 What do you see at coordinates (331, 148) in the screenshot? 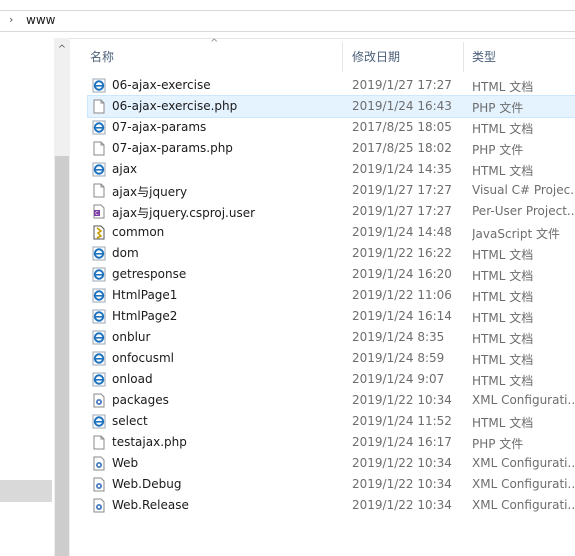
I see `file-row: 07-ajax-params.php 2017/8/25 18:02 PHP 文件` at bounding box center [331, 148].